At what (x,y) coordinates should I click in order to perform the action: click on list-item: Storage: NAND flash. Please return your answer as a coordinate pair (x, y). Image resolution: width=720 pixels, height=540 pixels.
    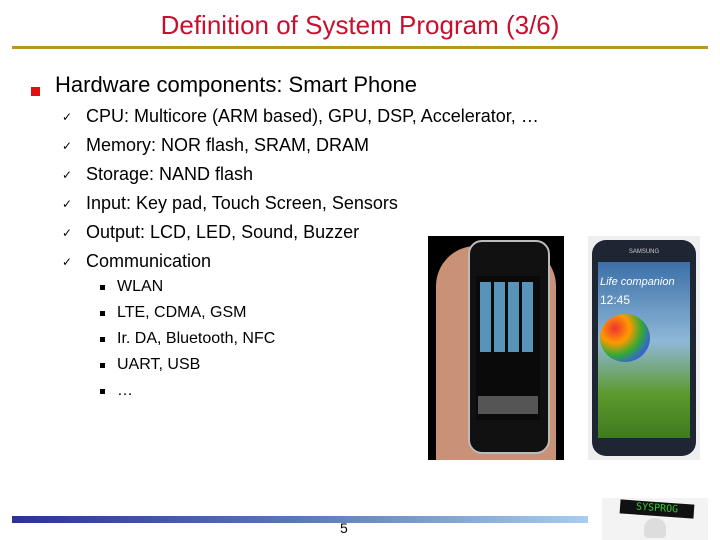
    Looking at the image, I should click on (170, 174).